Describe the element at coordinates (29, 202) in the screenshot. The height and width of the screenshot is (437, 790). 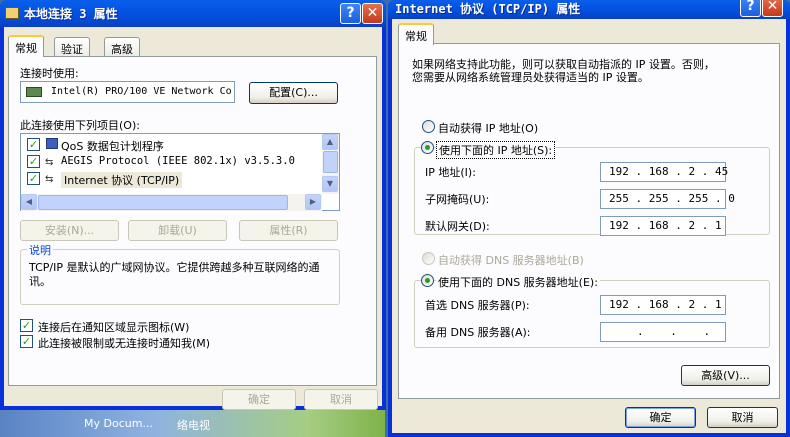
I see `scroll-left-button: ◀` at that location.